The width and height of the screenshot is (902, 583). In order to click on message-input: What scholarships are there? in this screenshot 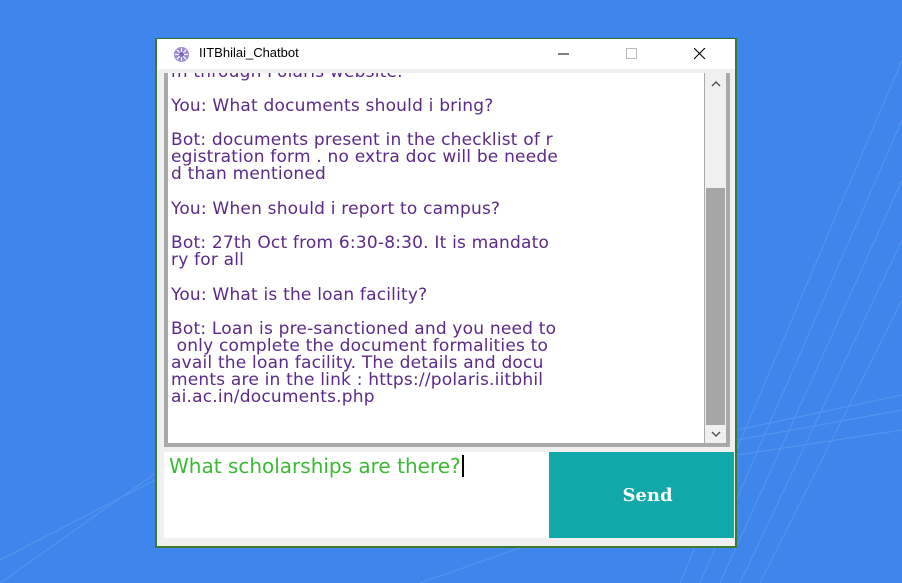, I will do `click(356, 495)`.